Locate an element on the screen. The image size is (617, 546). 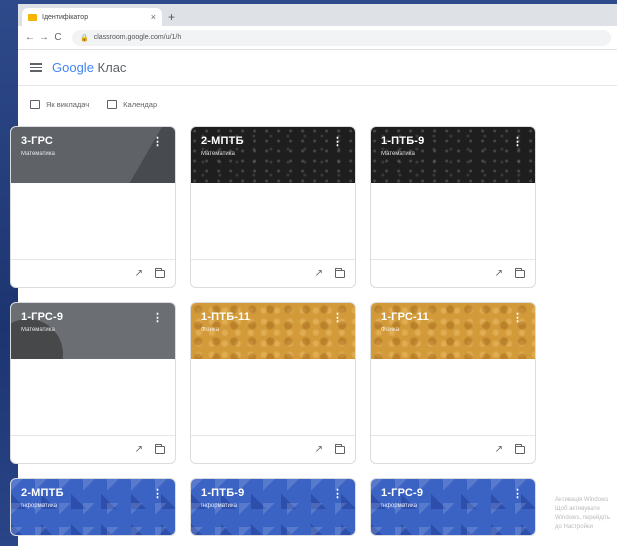
class-card: 1-ГРС-9 Інформатика ⋮ is located at coordinates (453, 507).